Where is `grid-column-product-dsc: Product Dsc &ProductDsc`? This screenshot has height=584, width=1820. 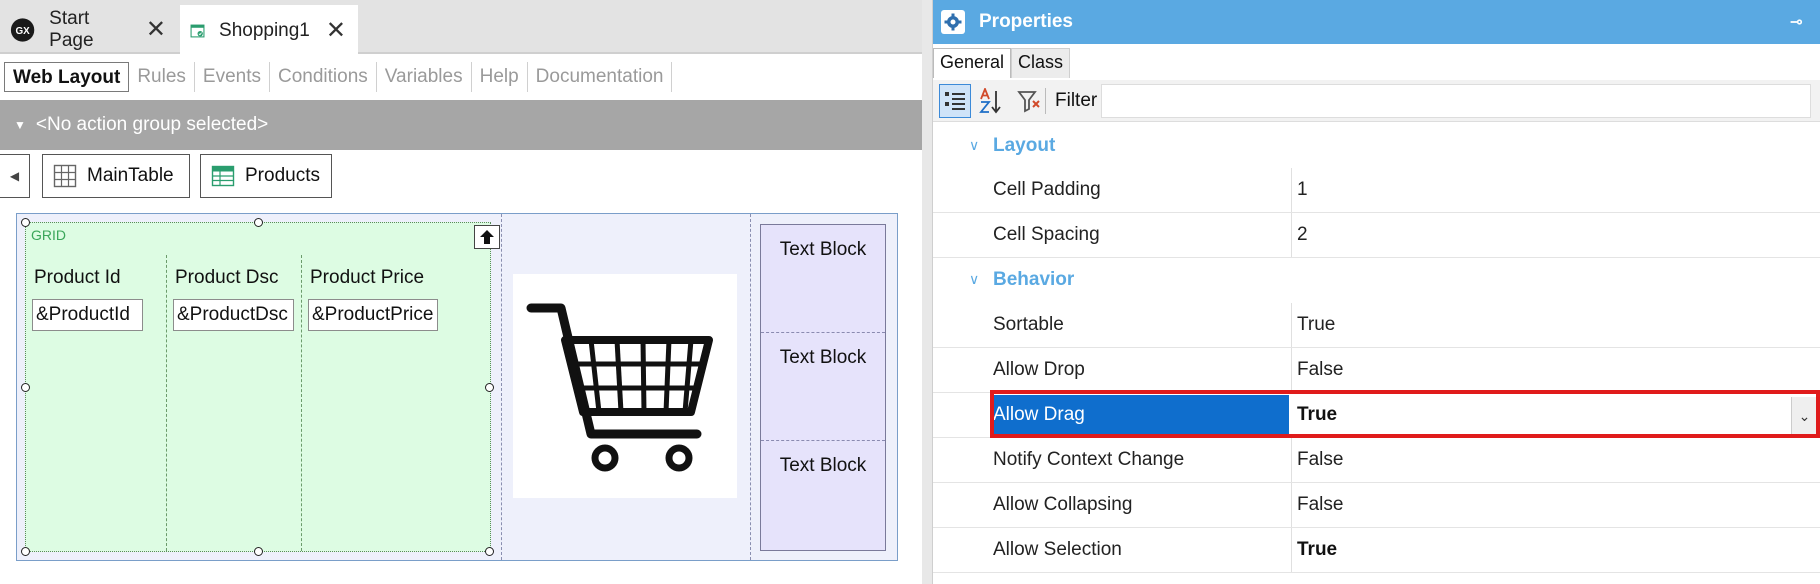
grid-column-product-dsc: Product Dsc &ProductDsc is located at coordinates (234, 403).